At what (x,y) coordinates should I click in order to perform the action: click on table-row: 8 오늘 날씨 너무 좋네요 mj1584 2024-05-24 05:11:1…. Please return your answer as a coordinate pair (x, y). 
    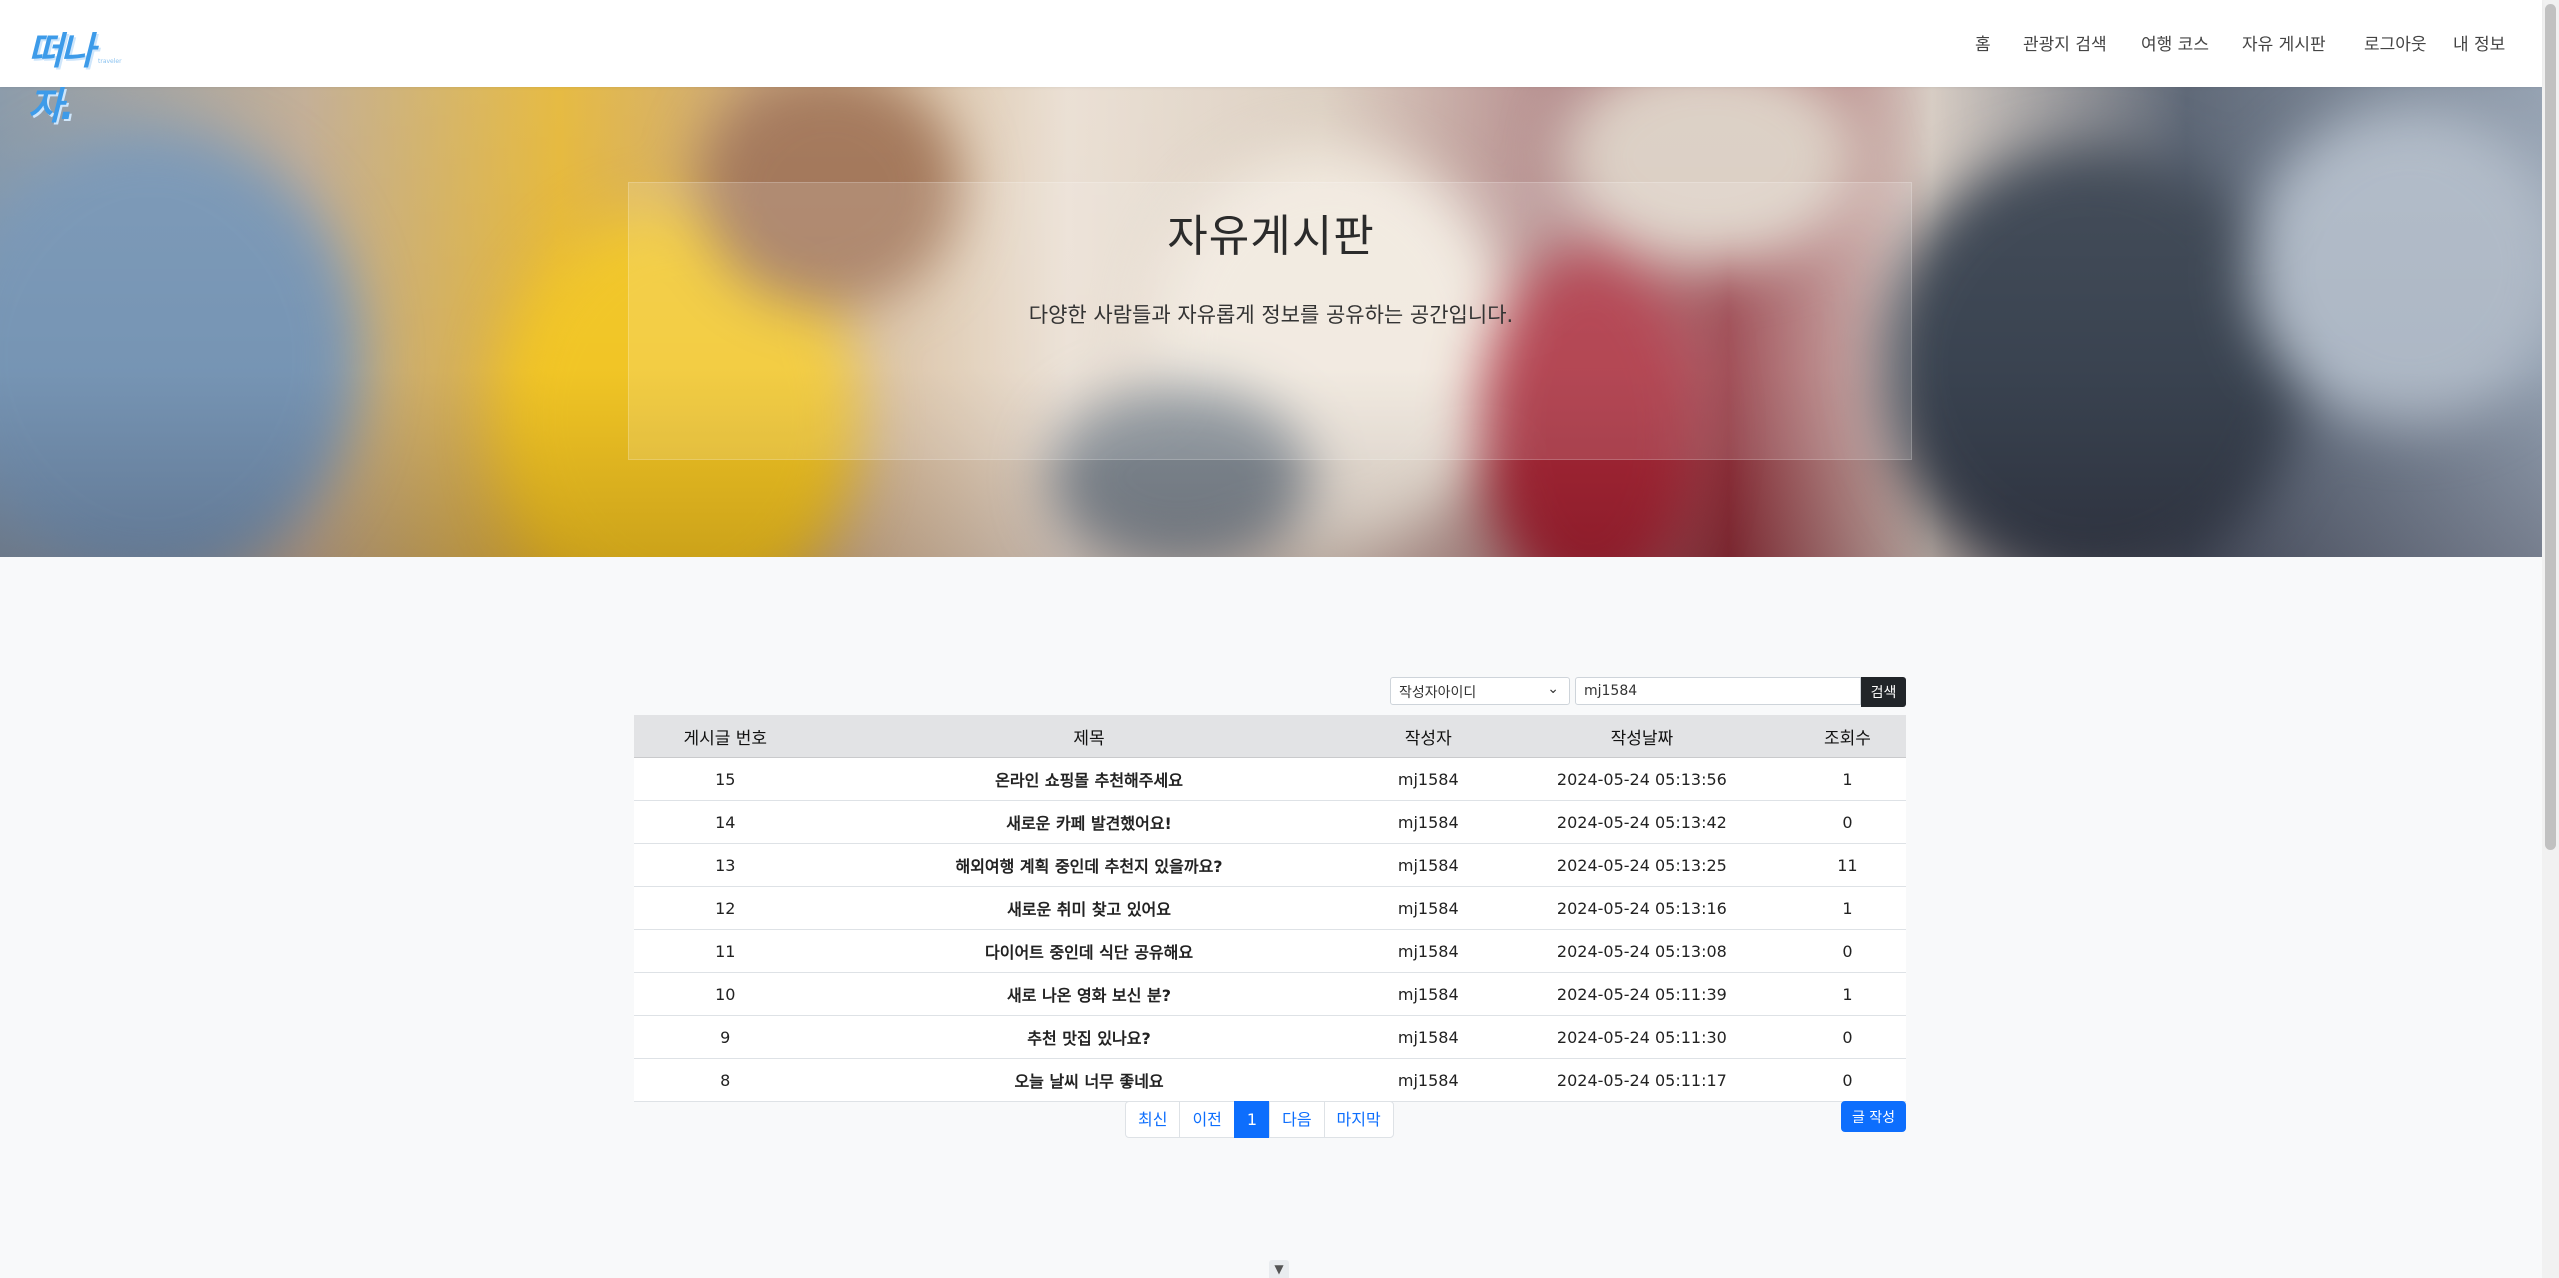
    Looking at the image, I should click on (1270, 1080).